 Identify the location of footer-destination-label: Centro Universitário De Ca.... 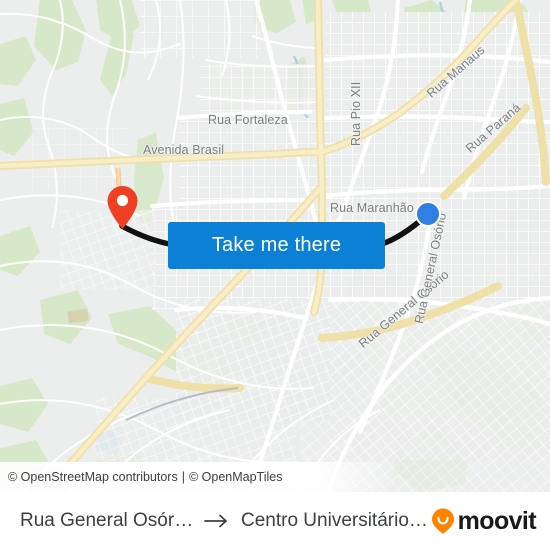
(335, 521).